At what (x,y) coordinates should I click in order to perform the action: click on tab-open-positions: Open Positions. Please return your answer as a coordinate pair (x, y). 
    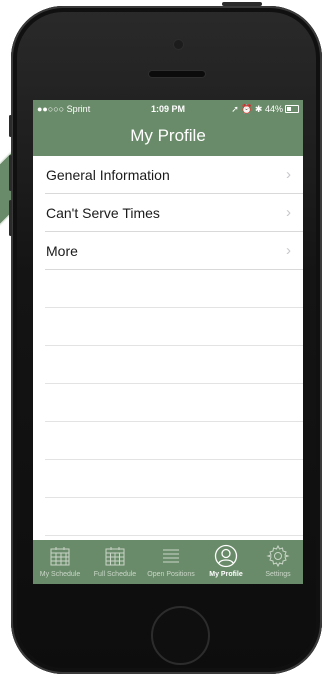
    Looking at the image, I should click on (171, 562).